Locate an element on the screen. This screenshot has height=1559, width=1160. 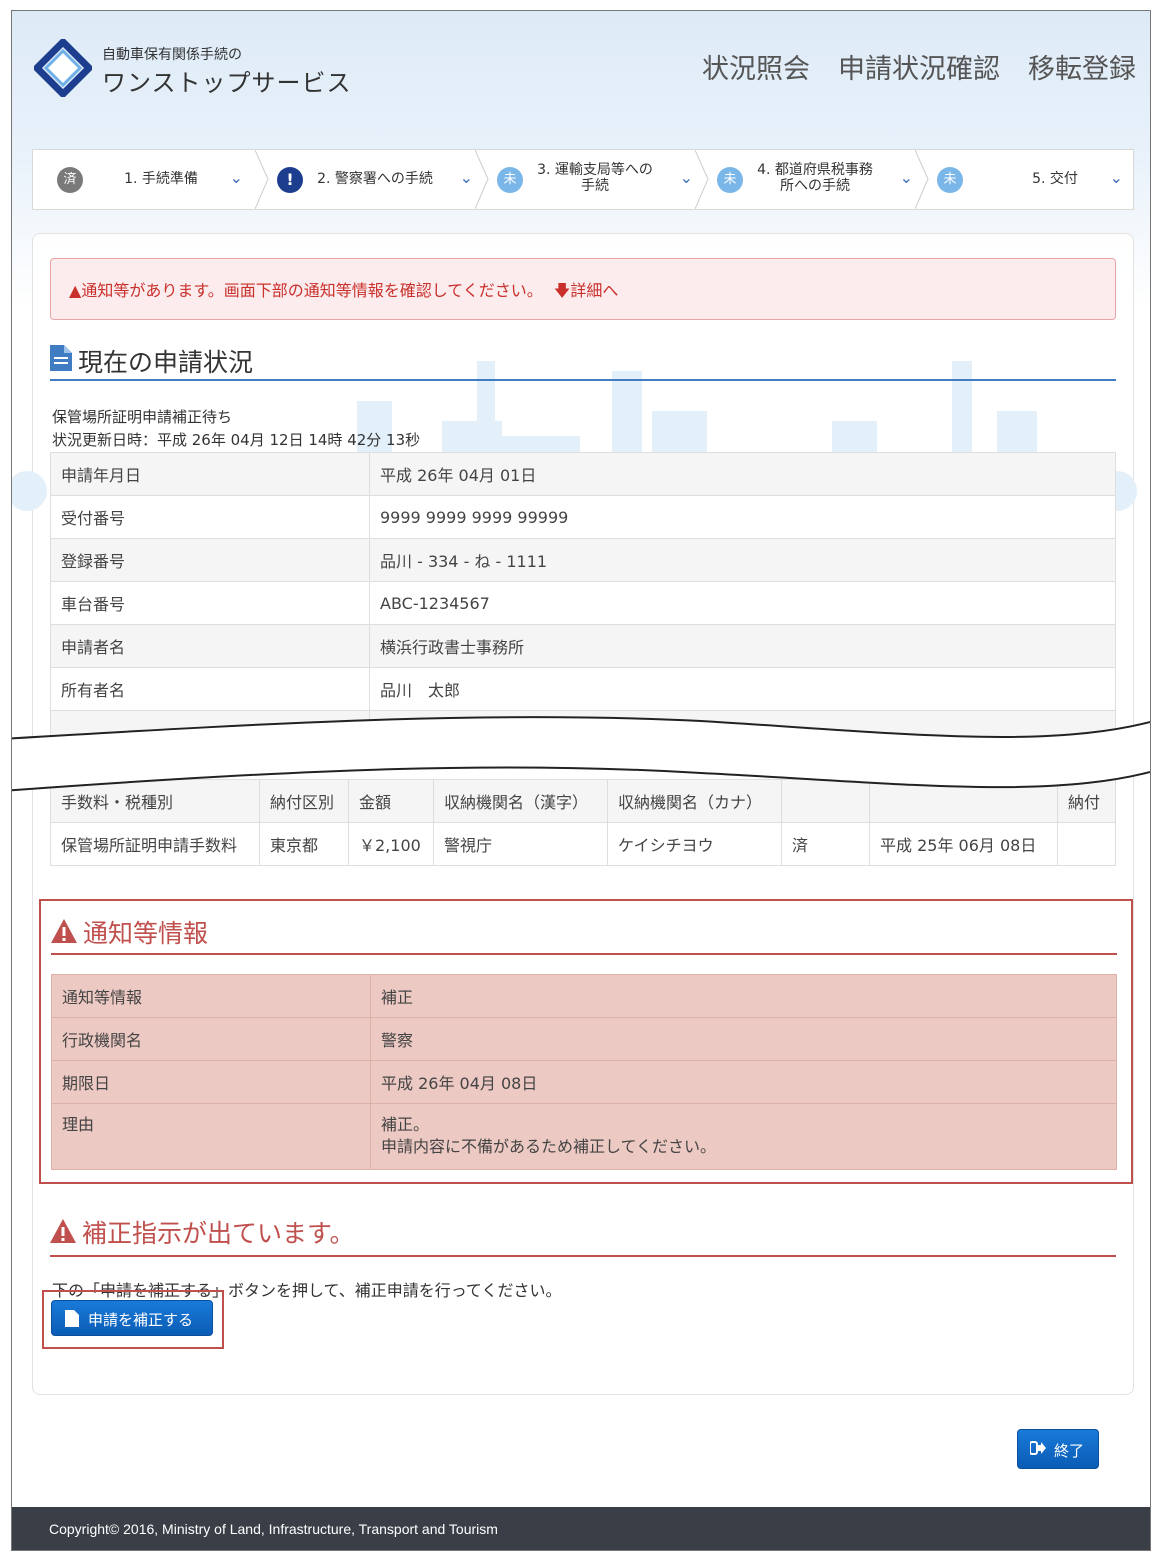
table-cell: 平成 25年 06月 08日 is located at coordinates (963, 844).